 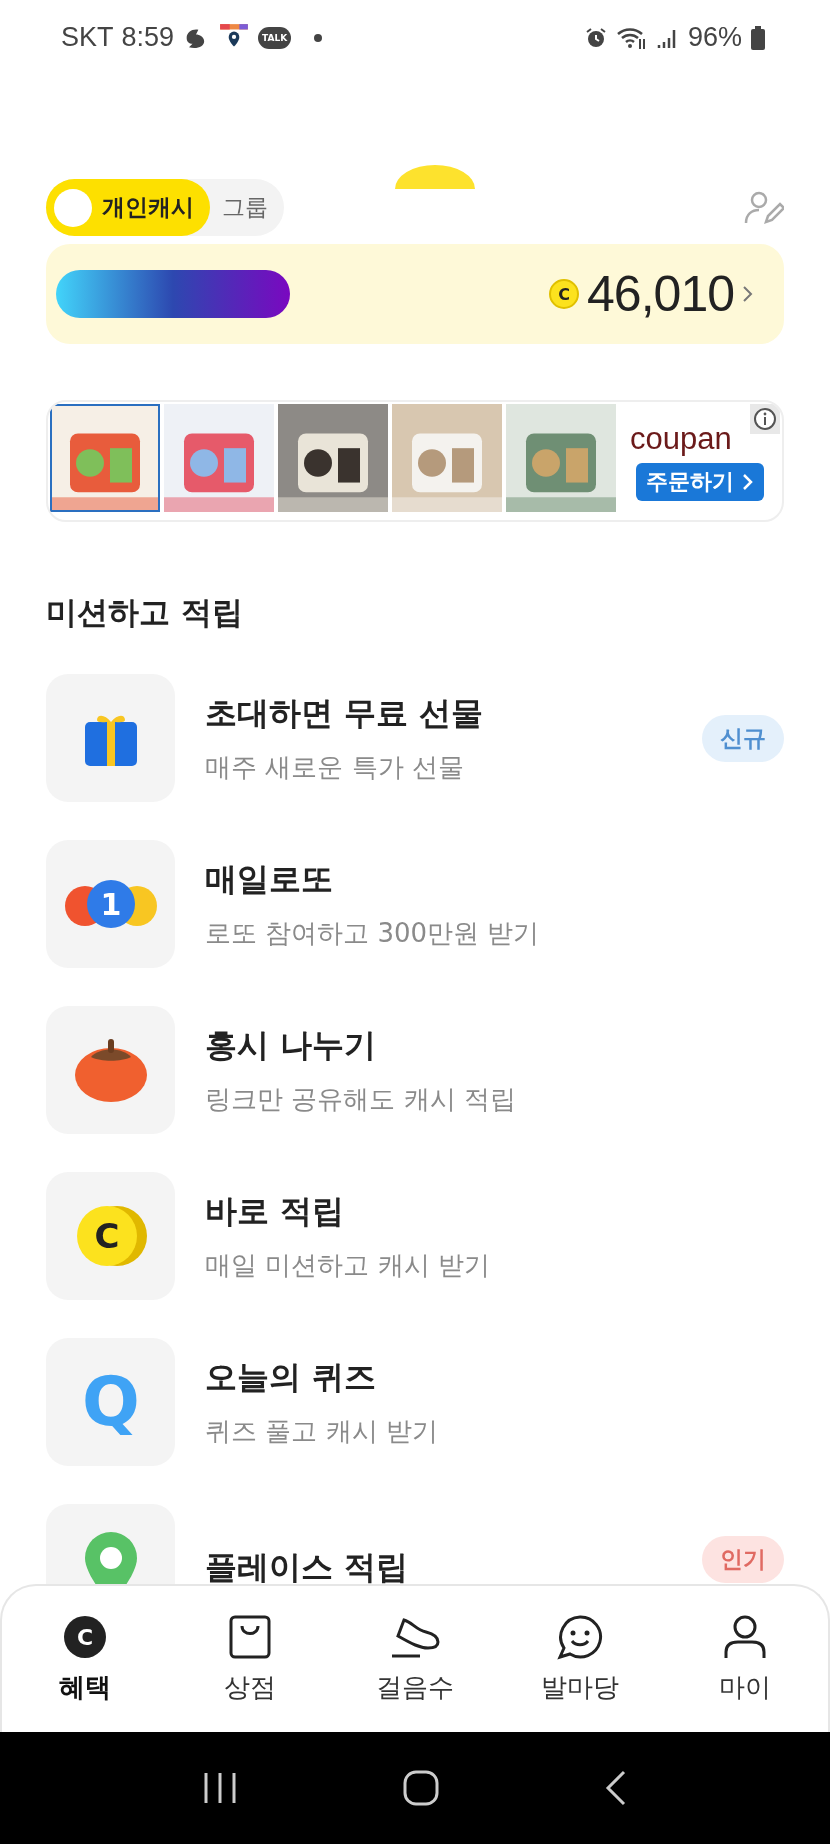 I want to click on clock-time: 8:59, so click(x=148, y=37).